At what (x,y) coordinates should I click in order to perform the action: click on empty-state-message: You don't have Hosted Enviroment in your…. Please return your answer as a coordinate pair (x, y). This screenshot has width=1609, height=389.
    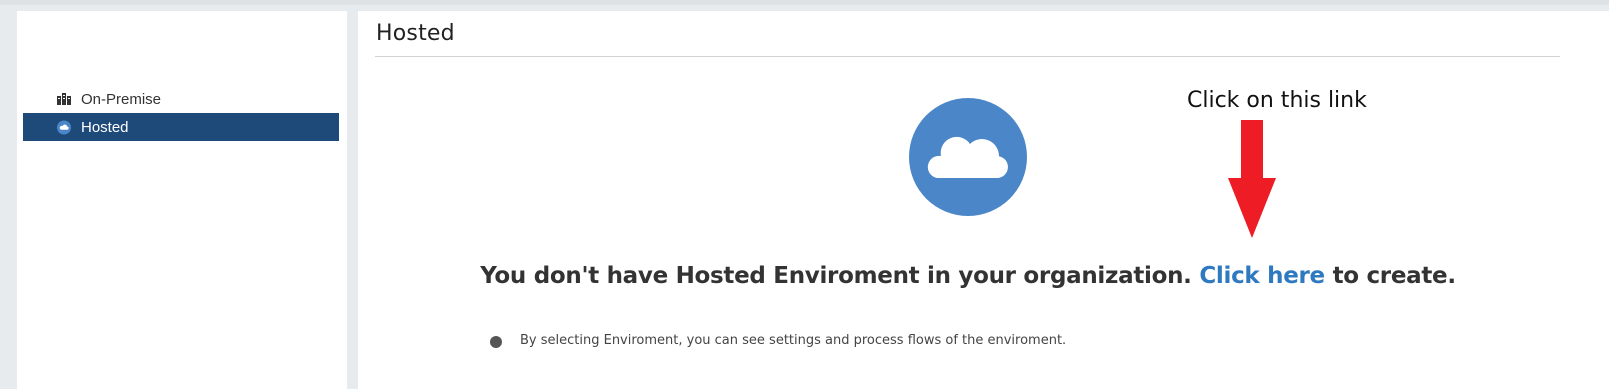
    Looking at the image, I should click on (968, 276).